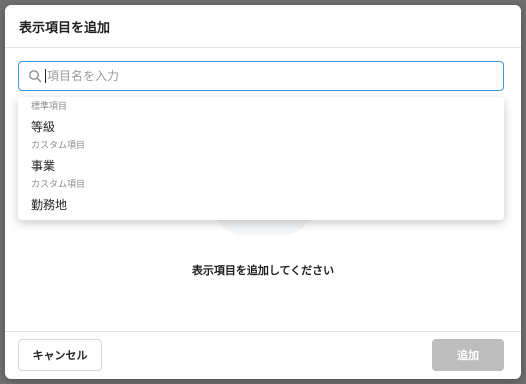 This screenshot has height=384, width=526. Describe the element at coordinates (275, 76) in the screenshot. I see `search-input` at that location.